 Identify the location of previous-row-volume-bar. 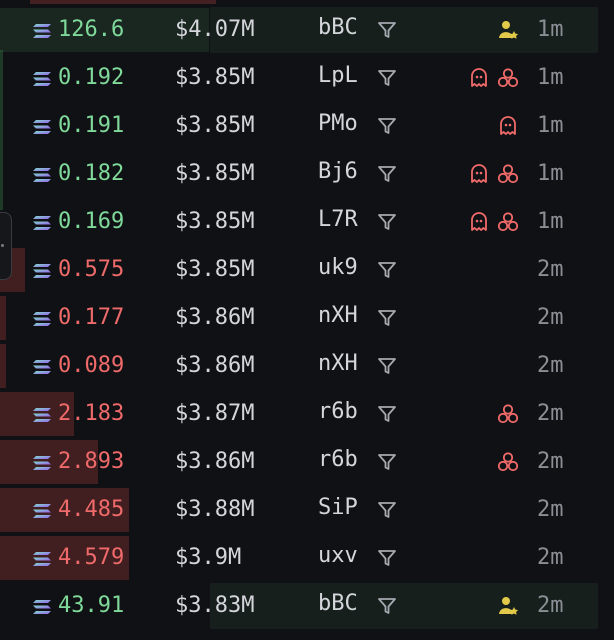
(123, 2).